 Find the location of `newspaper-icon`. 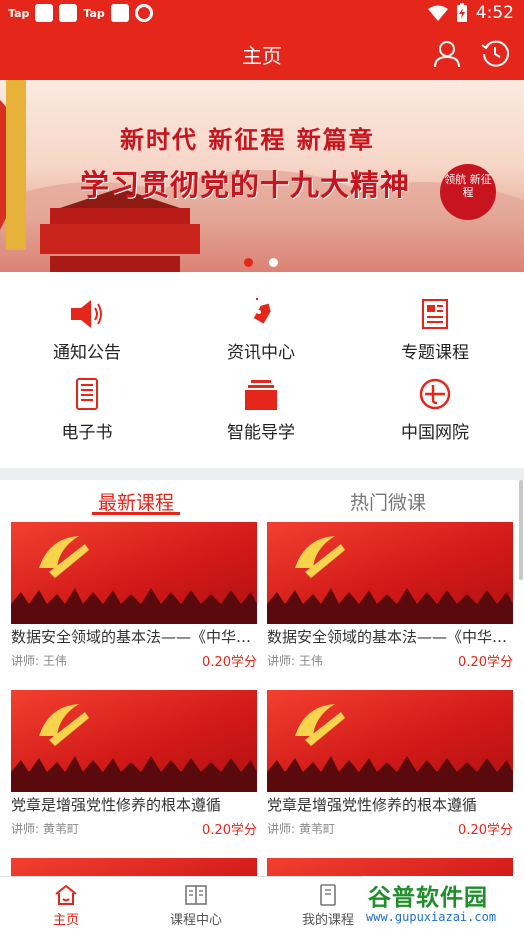

newspaper-icon is located at coordinates (435, 314).